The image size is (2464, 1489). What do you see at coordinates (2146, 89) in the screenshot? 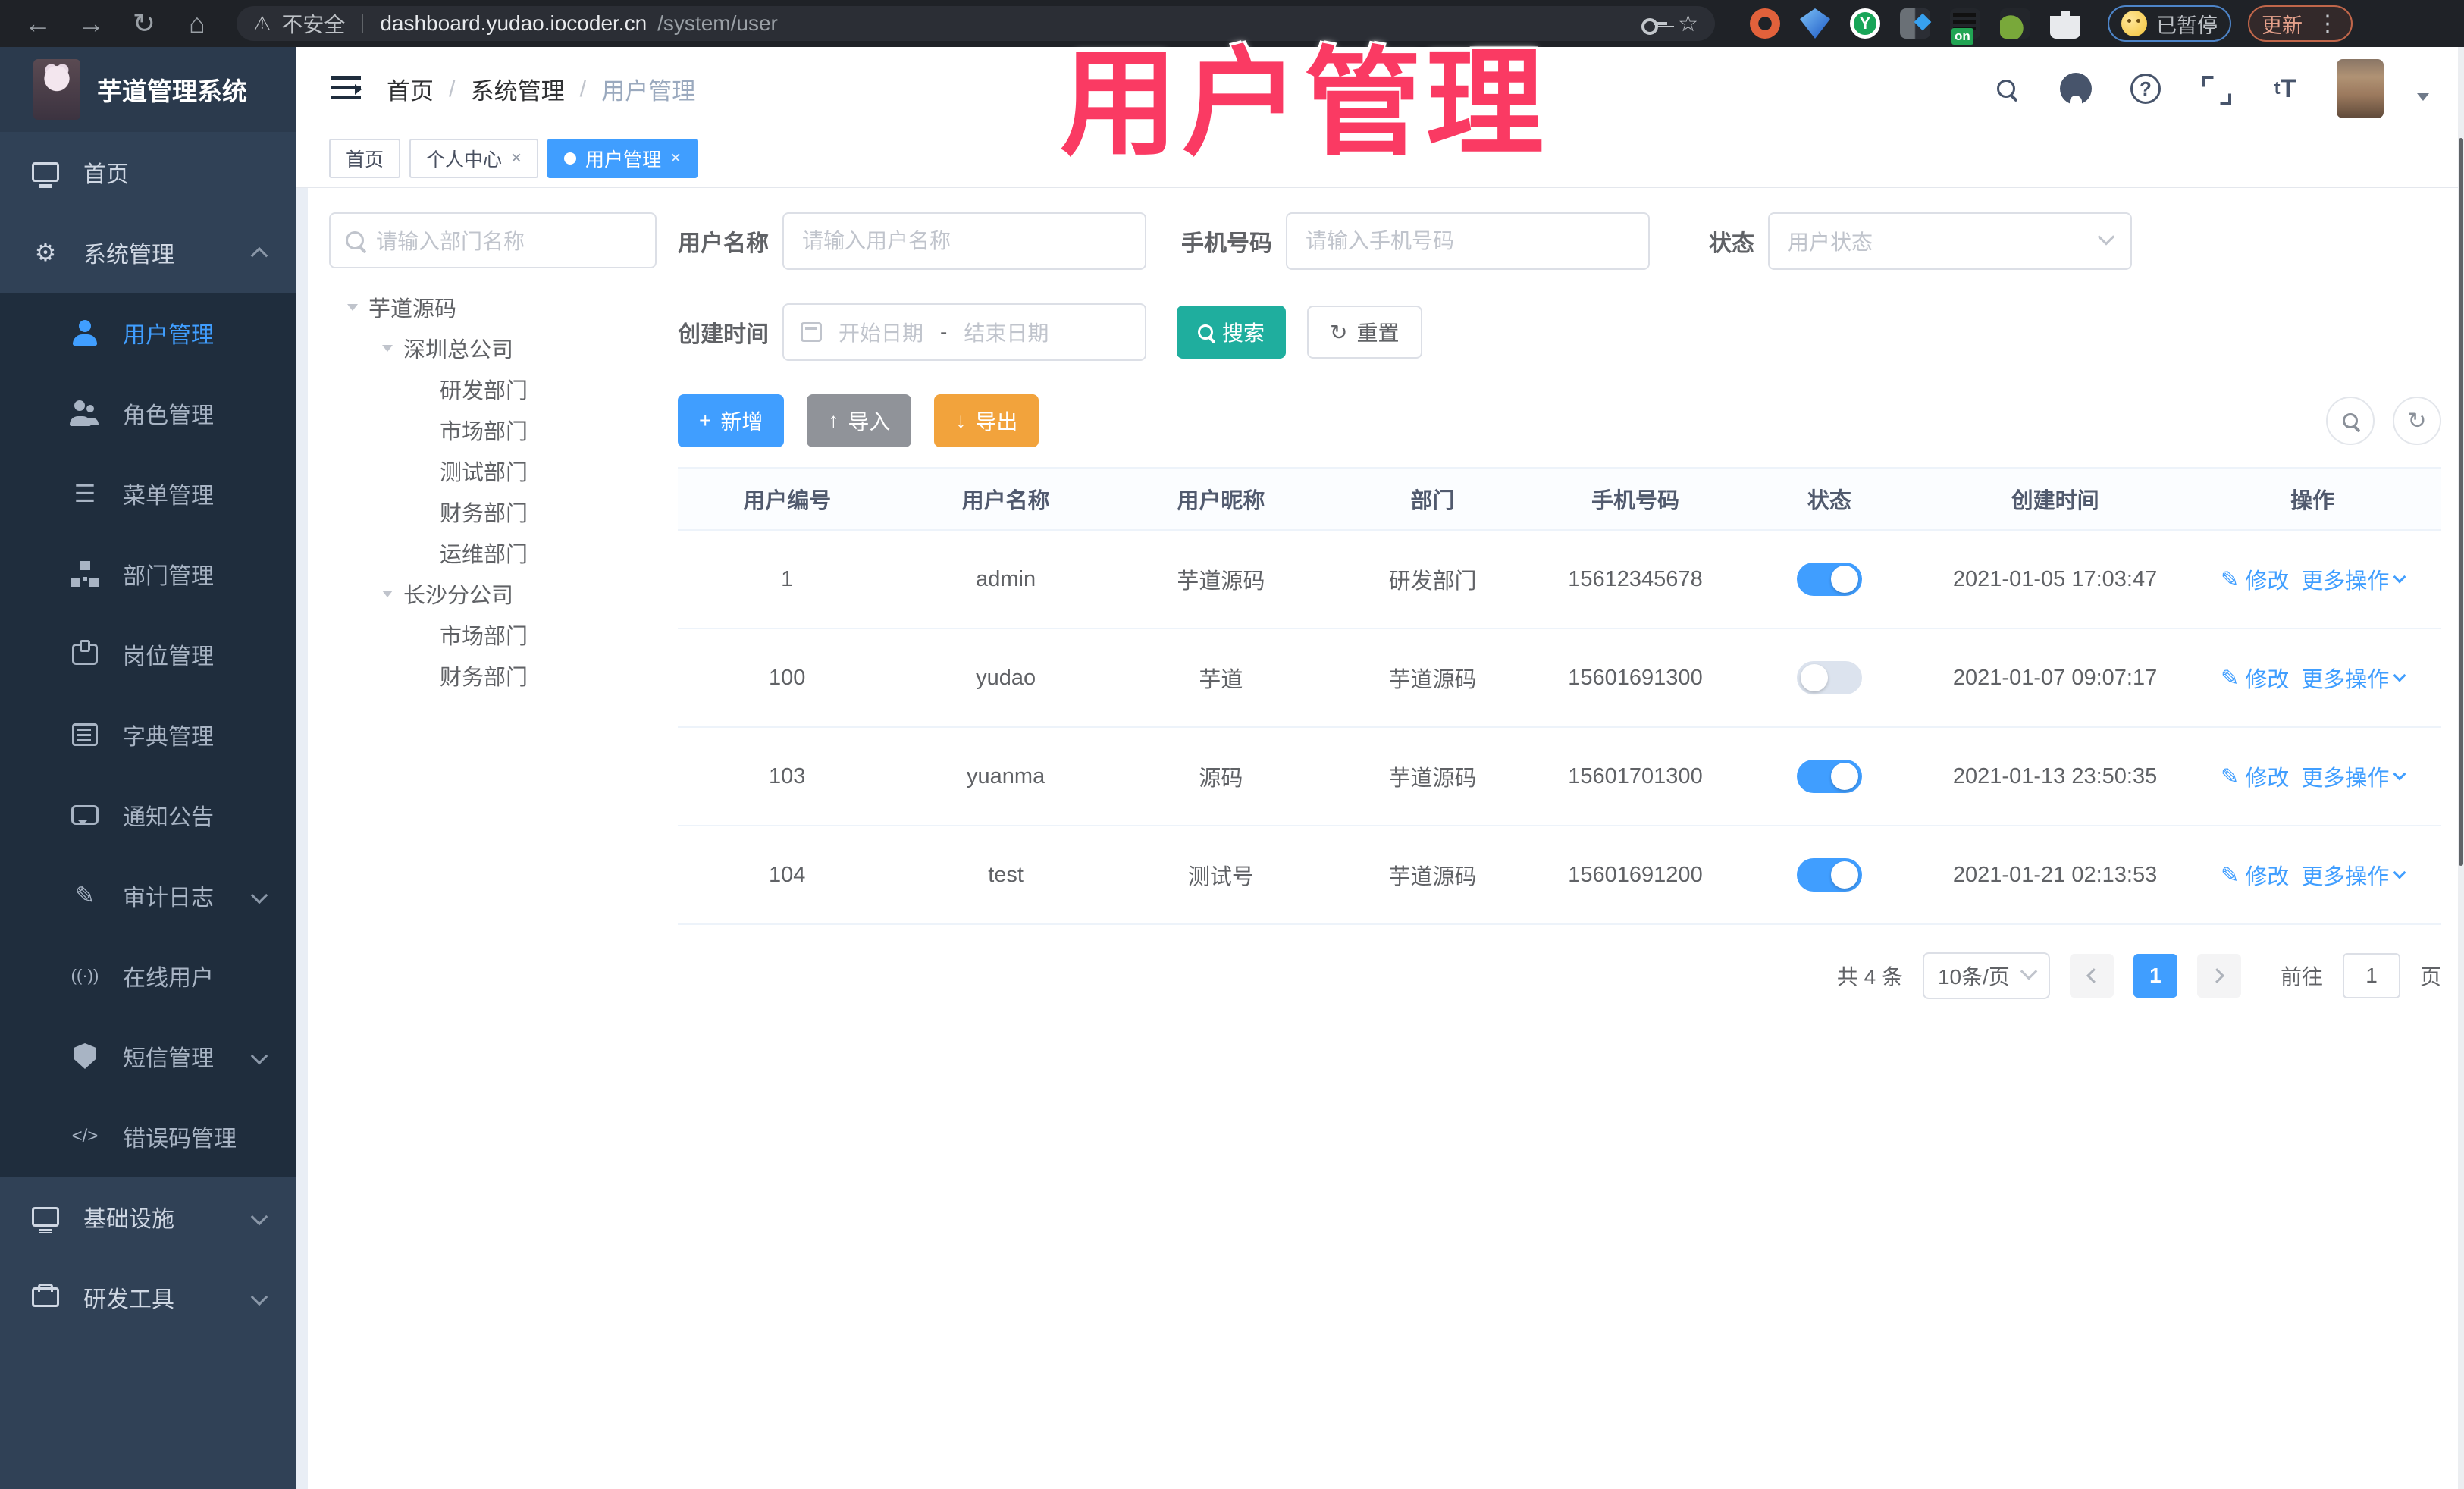
I see `help-icon: ?` at bounding box center [2146, 89].